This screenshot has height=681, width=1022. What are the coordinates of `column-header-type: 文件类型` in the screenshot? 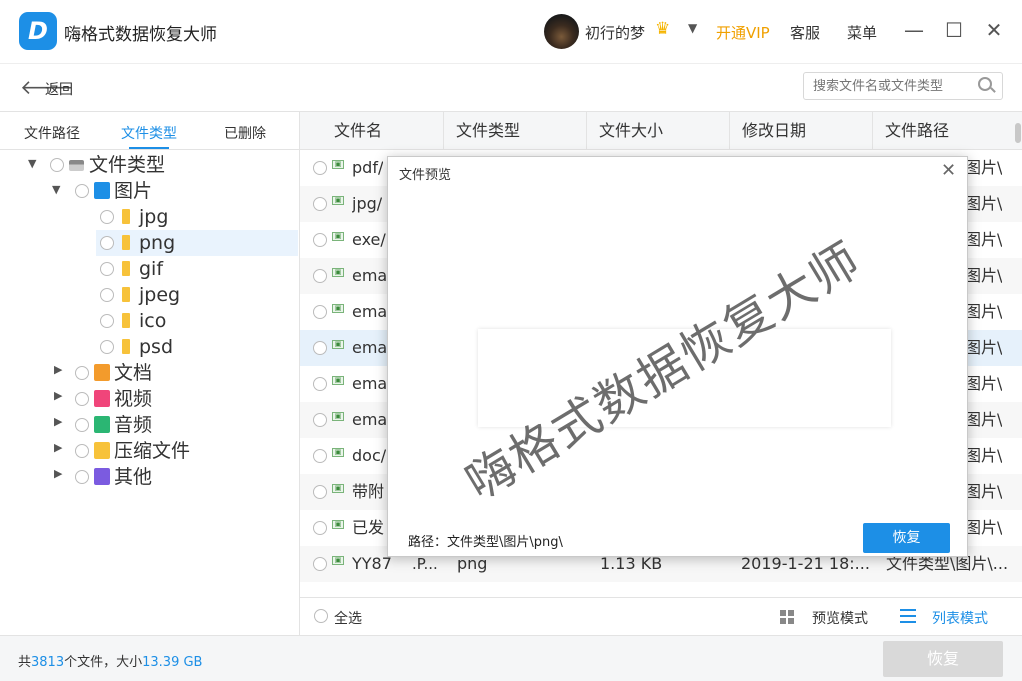 It's located at (515, 131).